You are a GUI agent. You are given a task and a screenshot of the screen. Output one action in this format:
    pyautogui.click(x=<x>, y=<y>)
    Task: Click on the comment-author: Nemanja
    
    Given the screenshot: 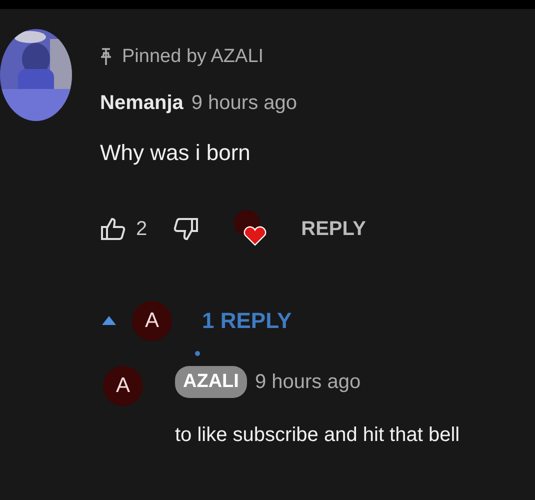 What is the action you would take?
    pyautogui.click(x=142, y=103)
    